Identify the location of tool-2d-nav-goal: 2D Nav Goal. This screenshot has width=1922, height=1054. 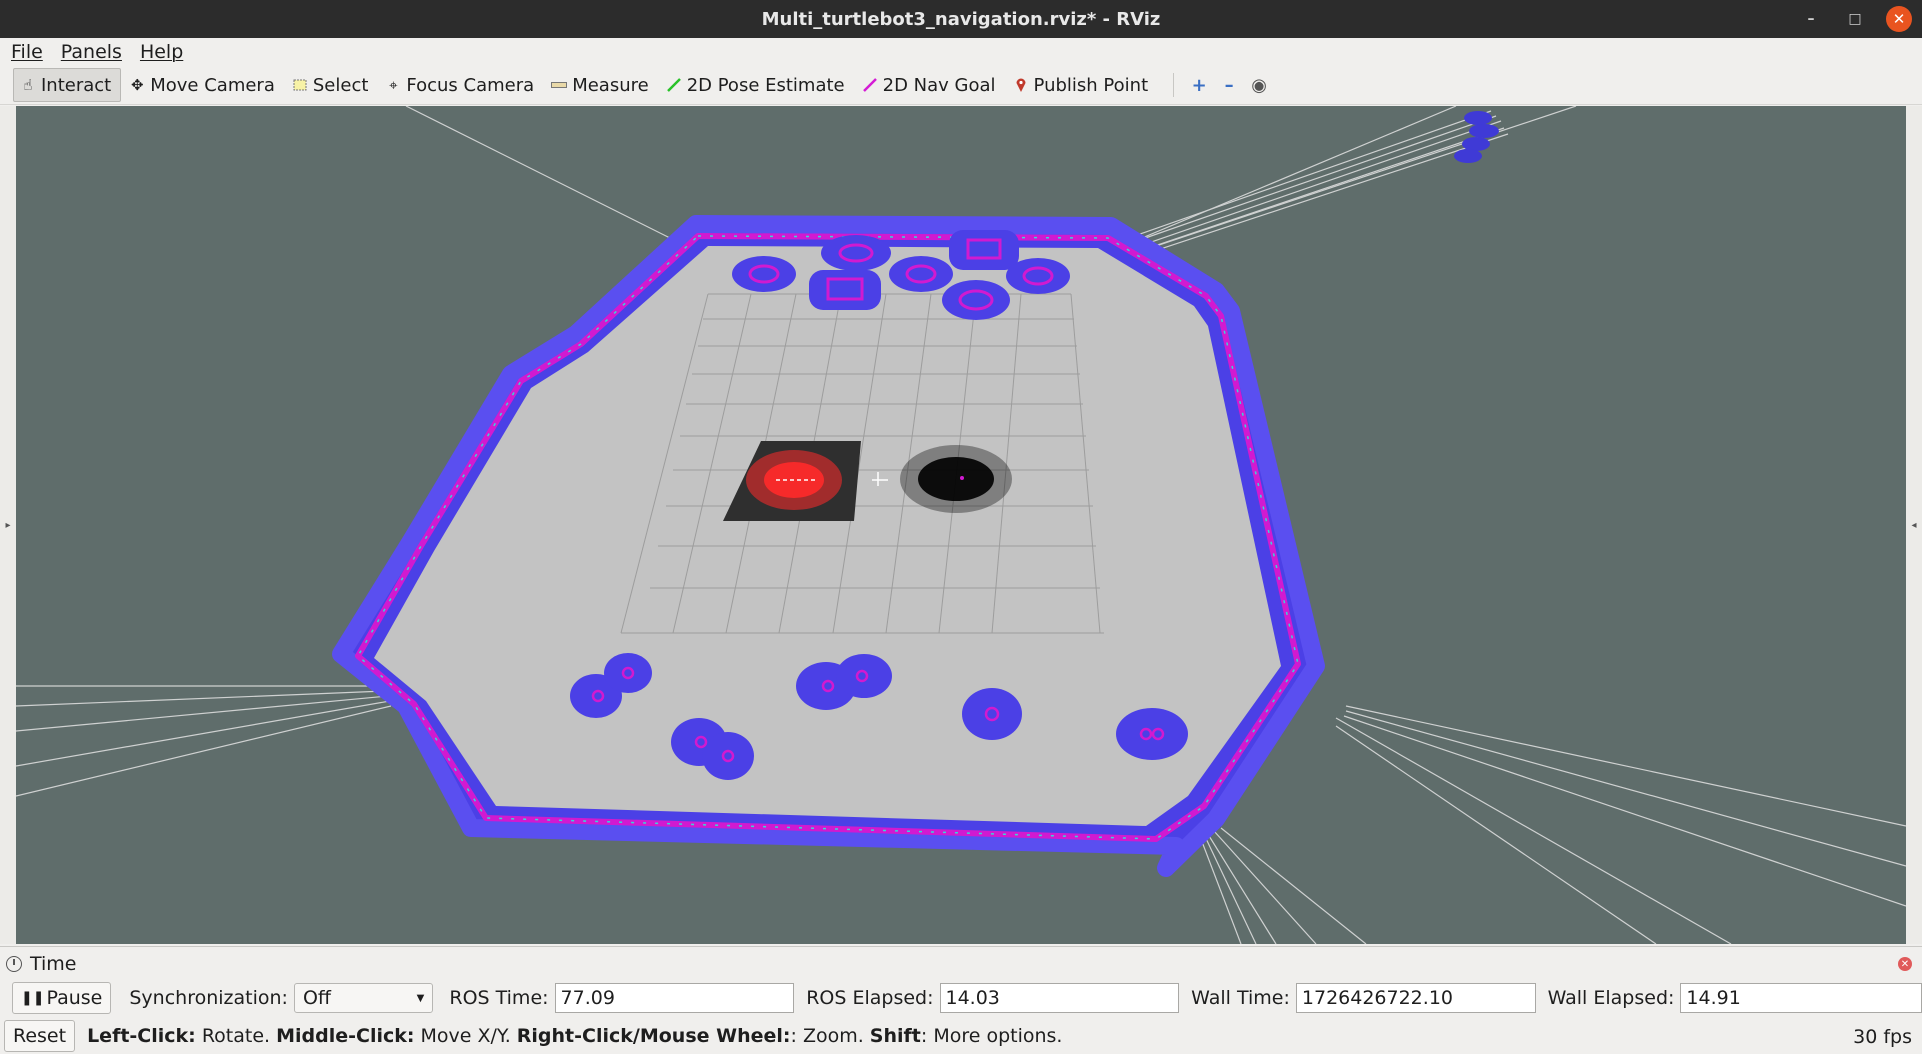
(930, 85).